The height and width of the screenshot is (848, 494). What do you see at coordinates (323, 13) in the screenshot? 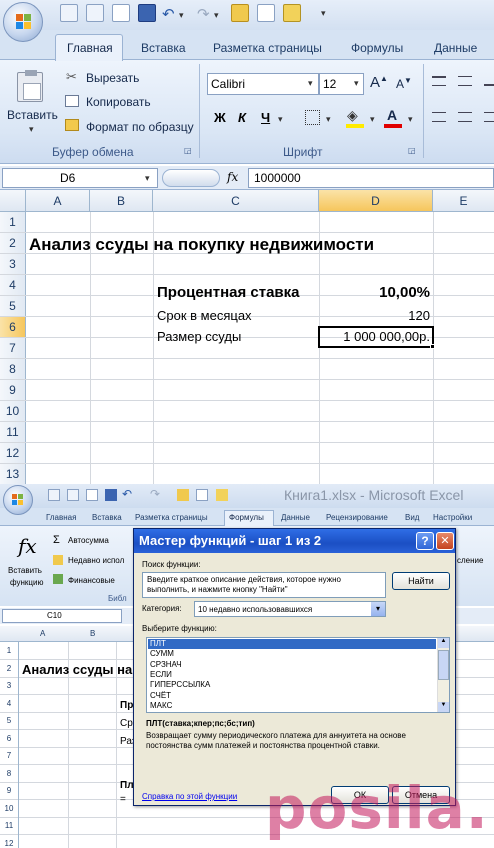
I see `qat-customize-icon: ▾` at bounding box center [323, 13].